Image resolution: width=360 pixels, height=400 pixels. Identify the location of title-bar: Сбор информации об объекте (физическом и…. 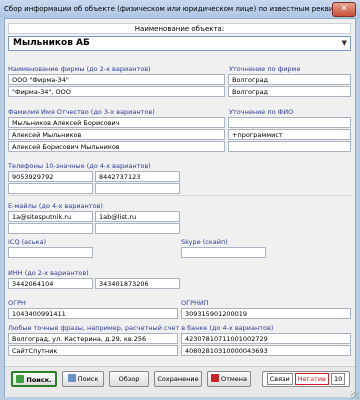
(180, 9).